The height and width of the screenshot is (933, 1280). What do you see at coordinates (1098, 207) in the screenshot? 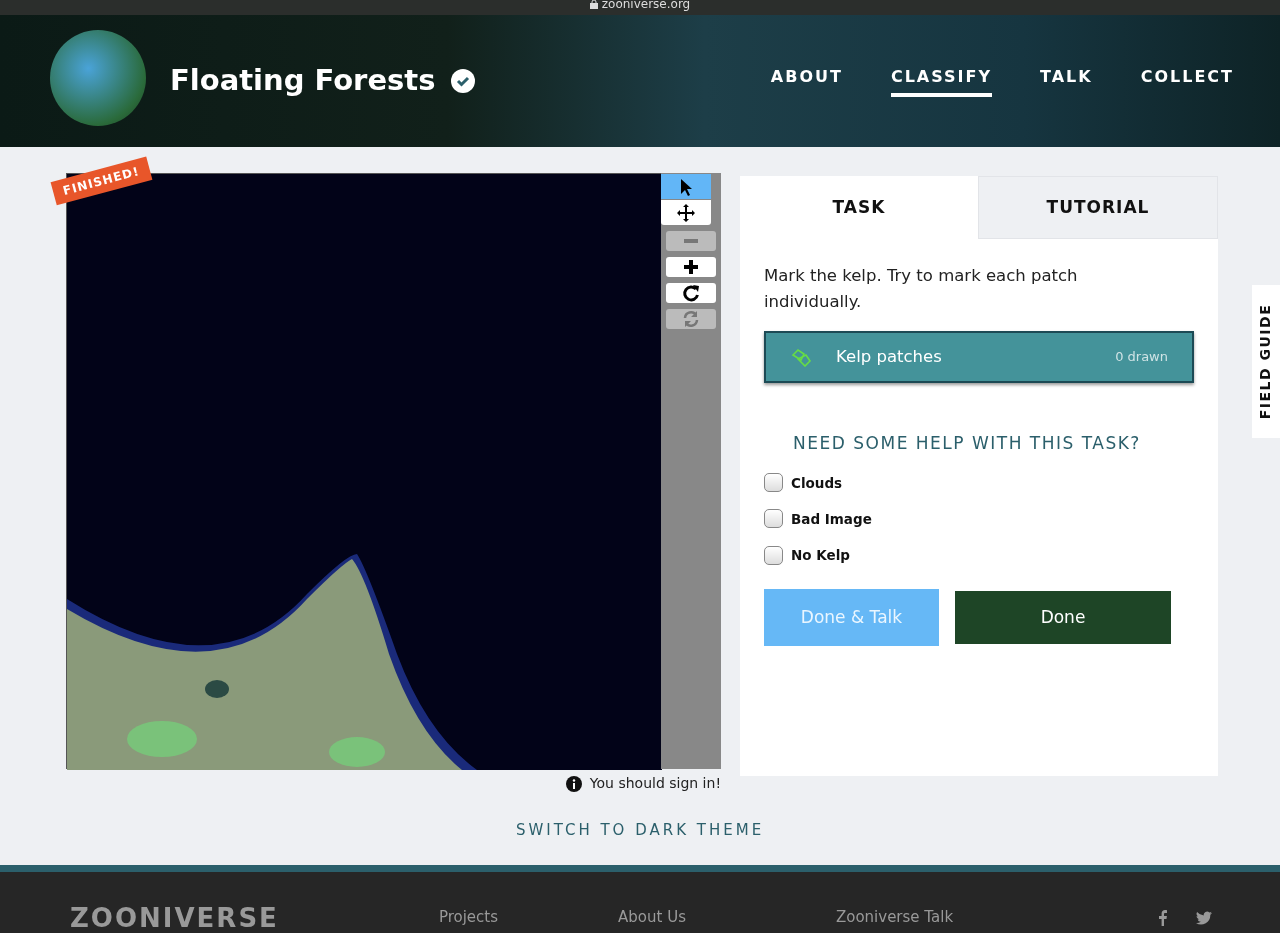
I see `panel-tab: TUTORIAL` at bounding box center [1098, 207].